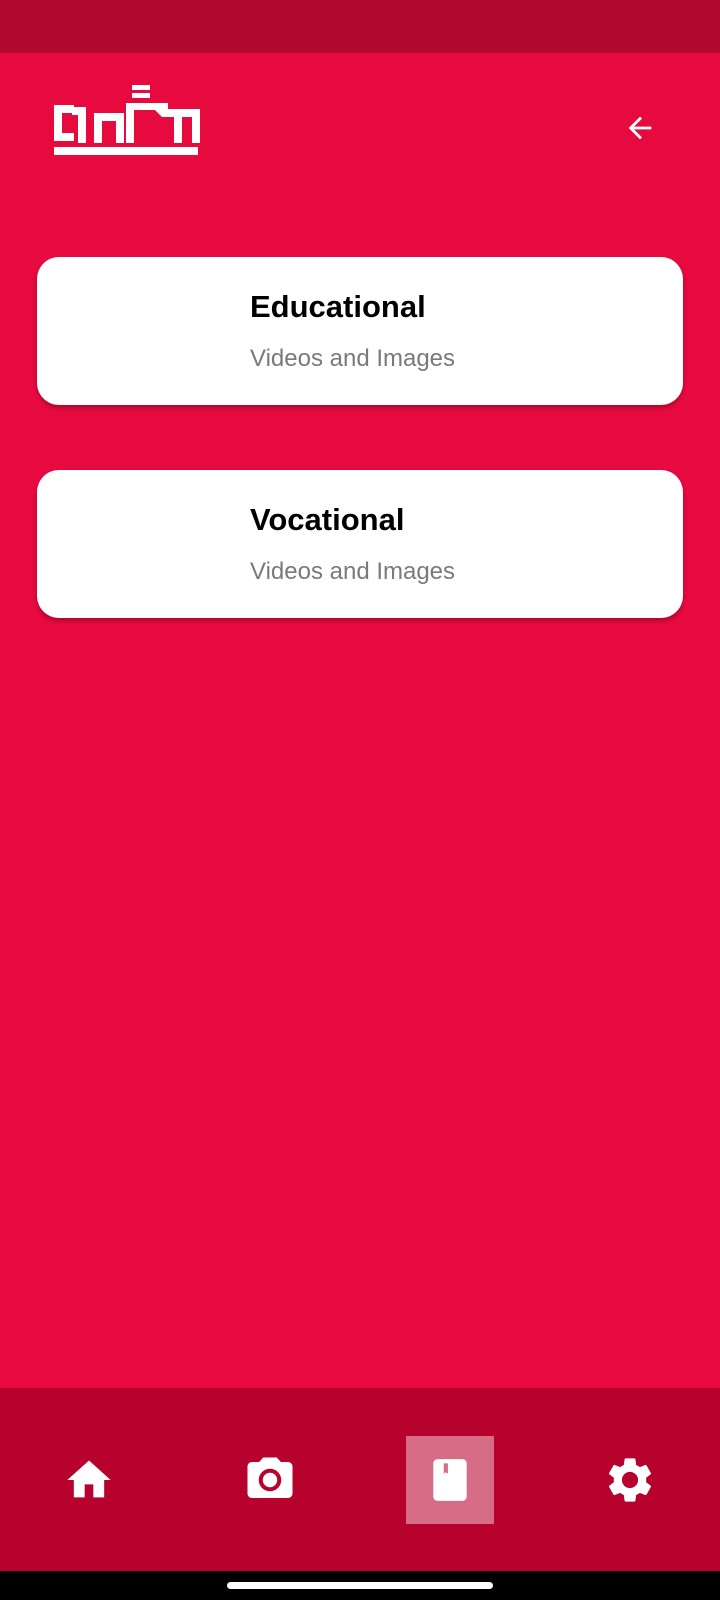 The width and height of the screenshot is (720, 1600). What do you see at coordinates (338, 306) in the screenshot?
I see `card-title: Educational` at bounding box center [338, 306].